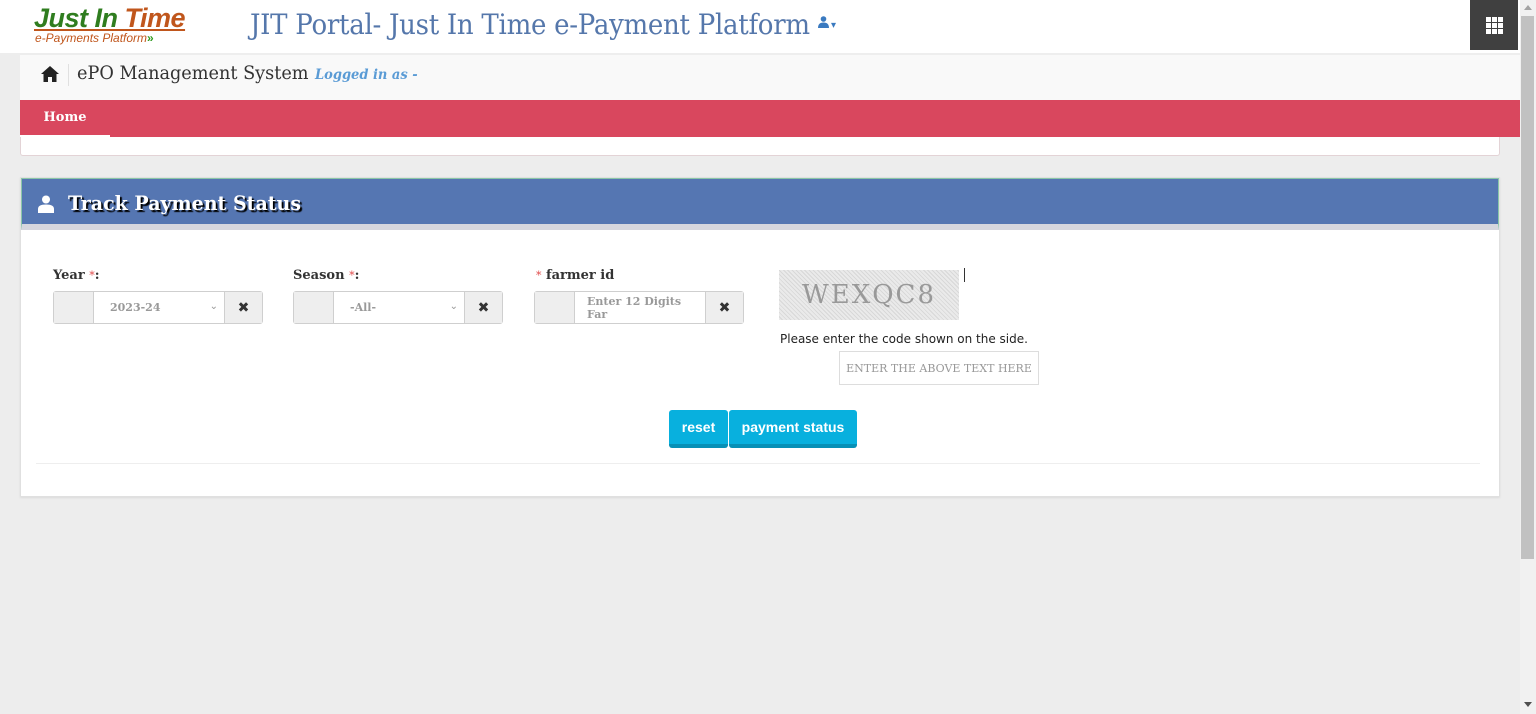 The width and height of the screenshot is (1536, 714). What do you see at coordinates (65, 118) in the screenshot?
I see `nav-item-home: Home` at bounding box center [65, 118].